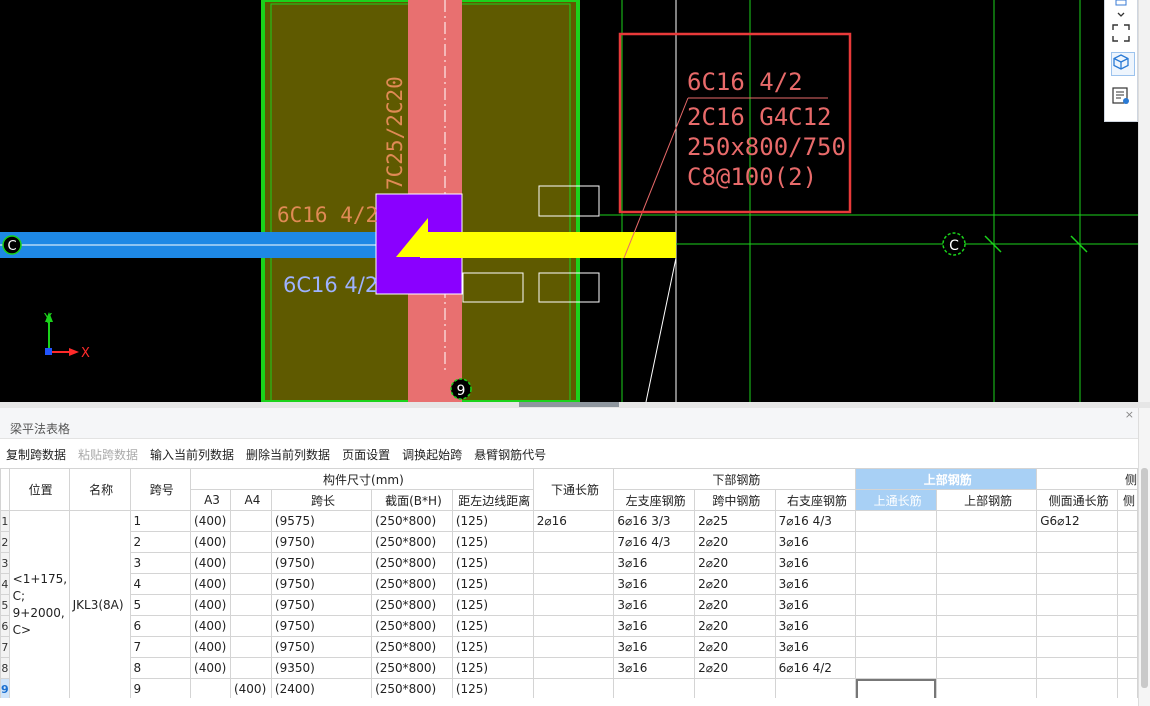  What do you see at coordinates (39, 604) in the screenshot?
I see `cell-position: <1+175, C; 9+2000, C>` at bounding box center [39, 604].